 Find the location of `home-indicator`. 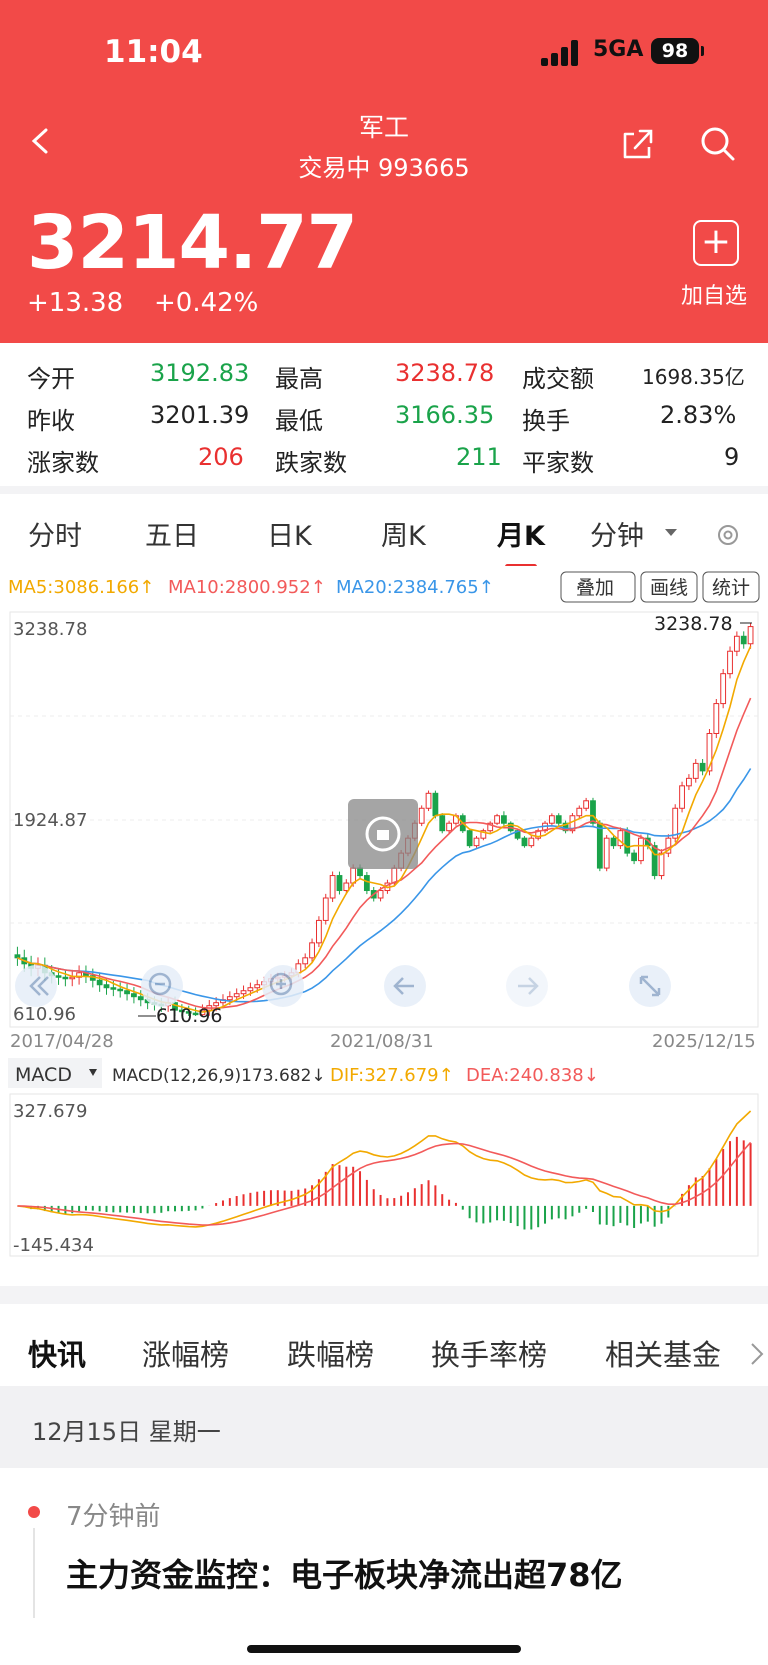

home-indicator is located at coordinates (384, 1649).